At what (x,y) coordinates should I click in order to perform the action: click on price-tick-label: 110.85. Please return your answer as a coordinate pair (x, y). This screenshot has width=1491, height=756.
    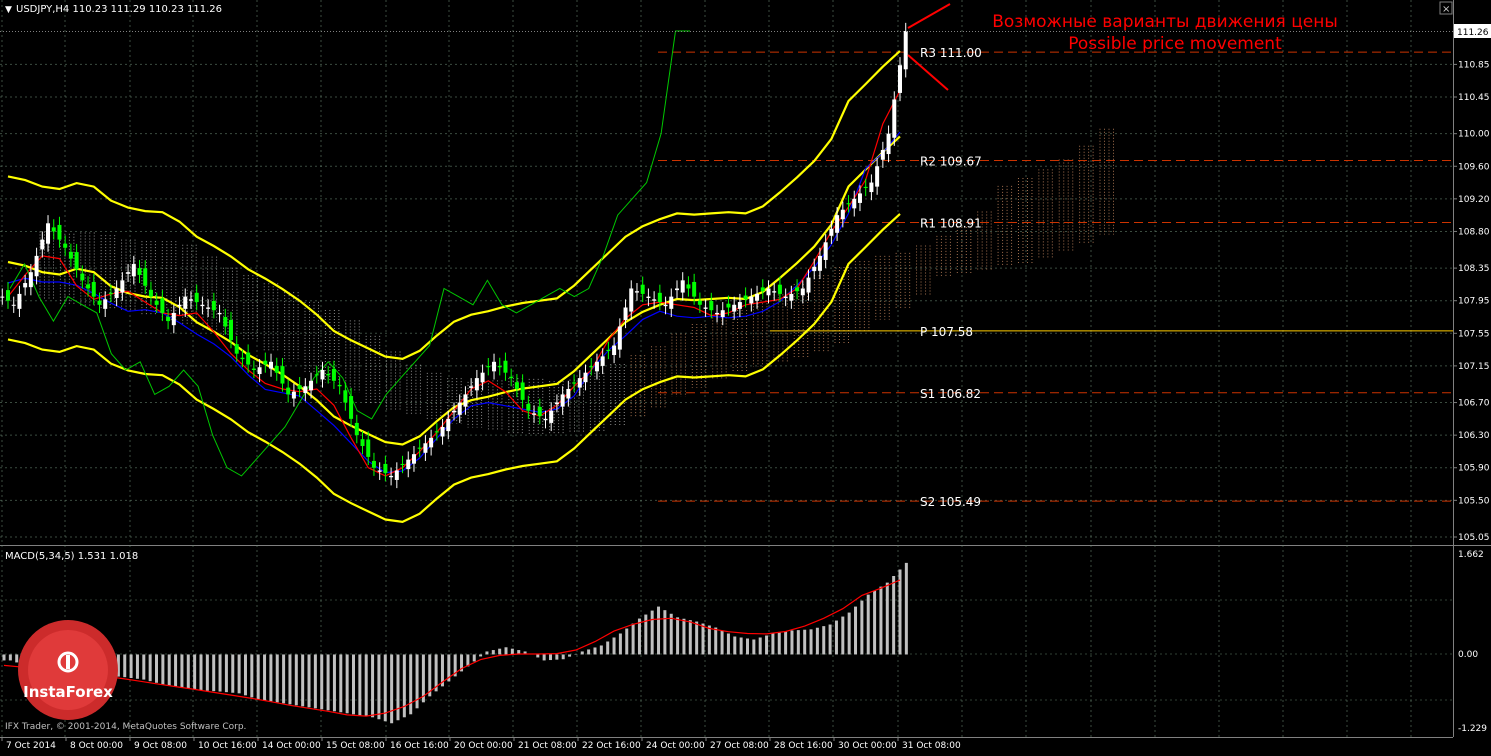
    Looking at the image, I should click on (1474, 65).